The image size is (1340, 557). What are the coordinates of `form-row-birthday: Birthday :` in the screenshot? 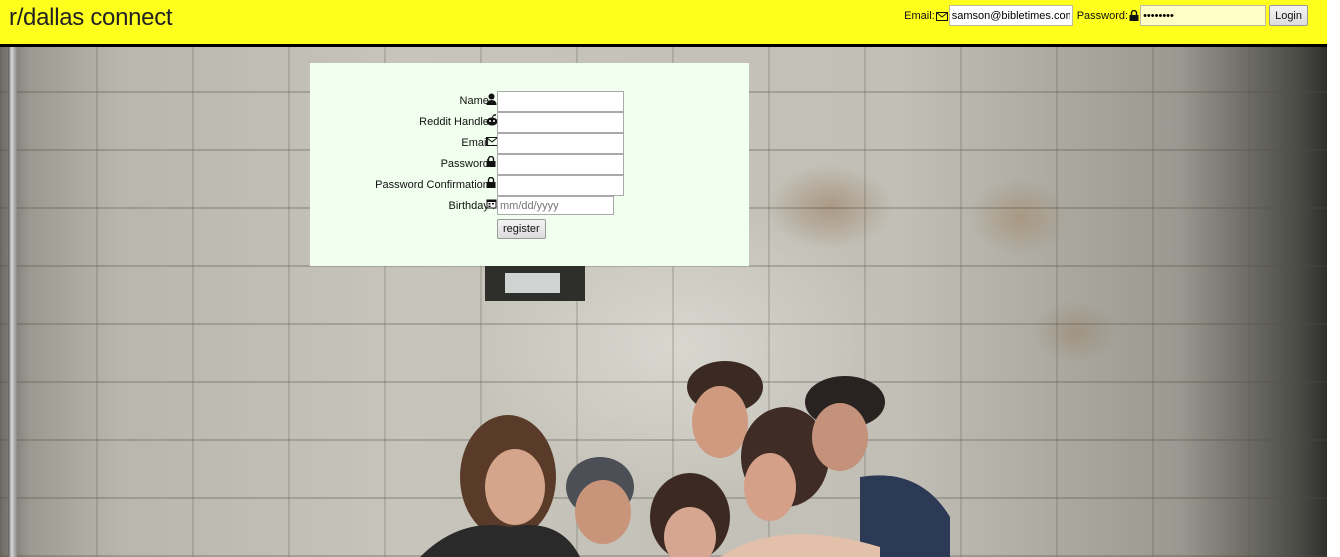 It's located at (529, 206).